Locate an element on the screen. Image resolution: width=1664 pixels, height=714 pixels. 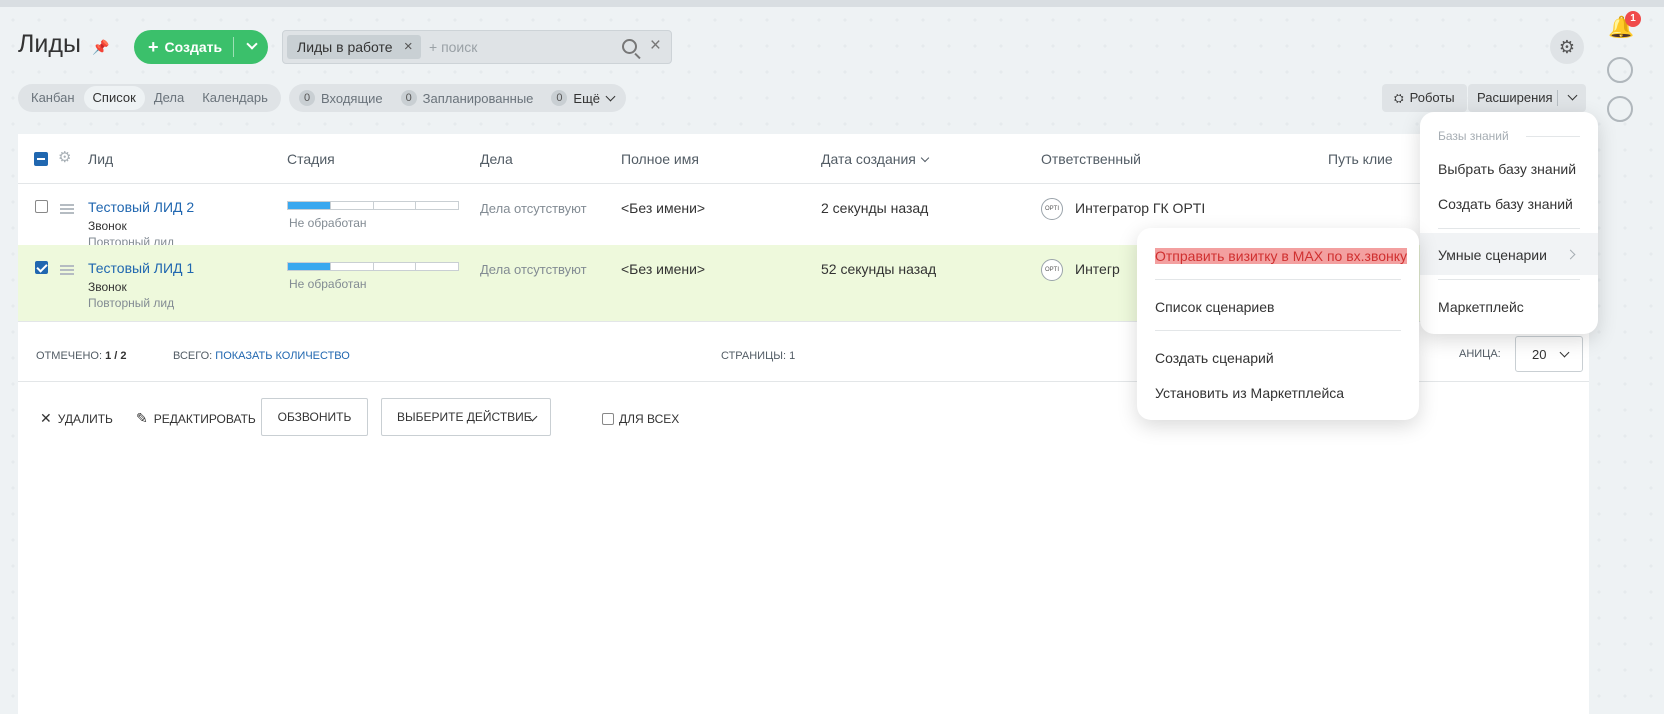
created-cell: 2 секунды назад is located at coordinates (875, 208).